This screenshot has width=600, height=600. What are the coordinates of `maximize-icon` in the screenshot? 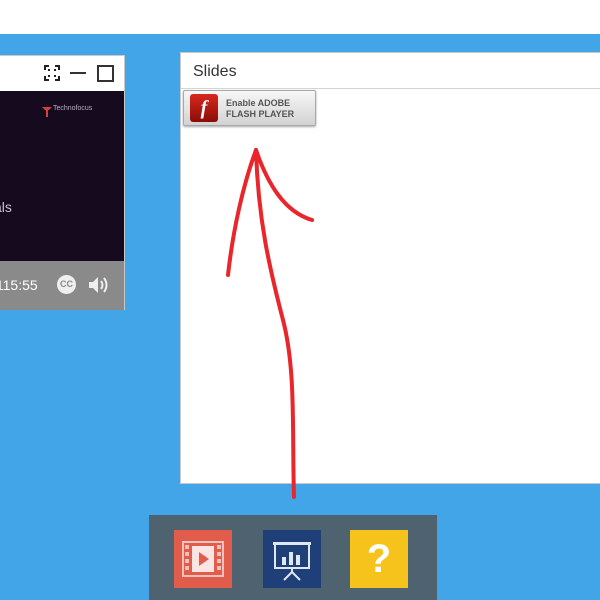 It's located at (105, 73).